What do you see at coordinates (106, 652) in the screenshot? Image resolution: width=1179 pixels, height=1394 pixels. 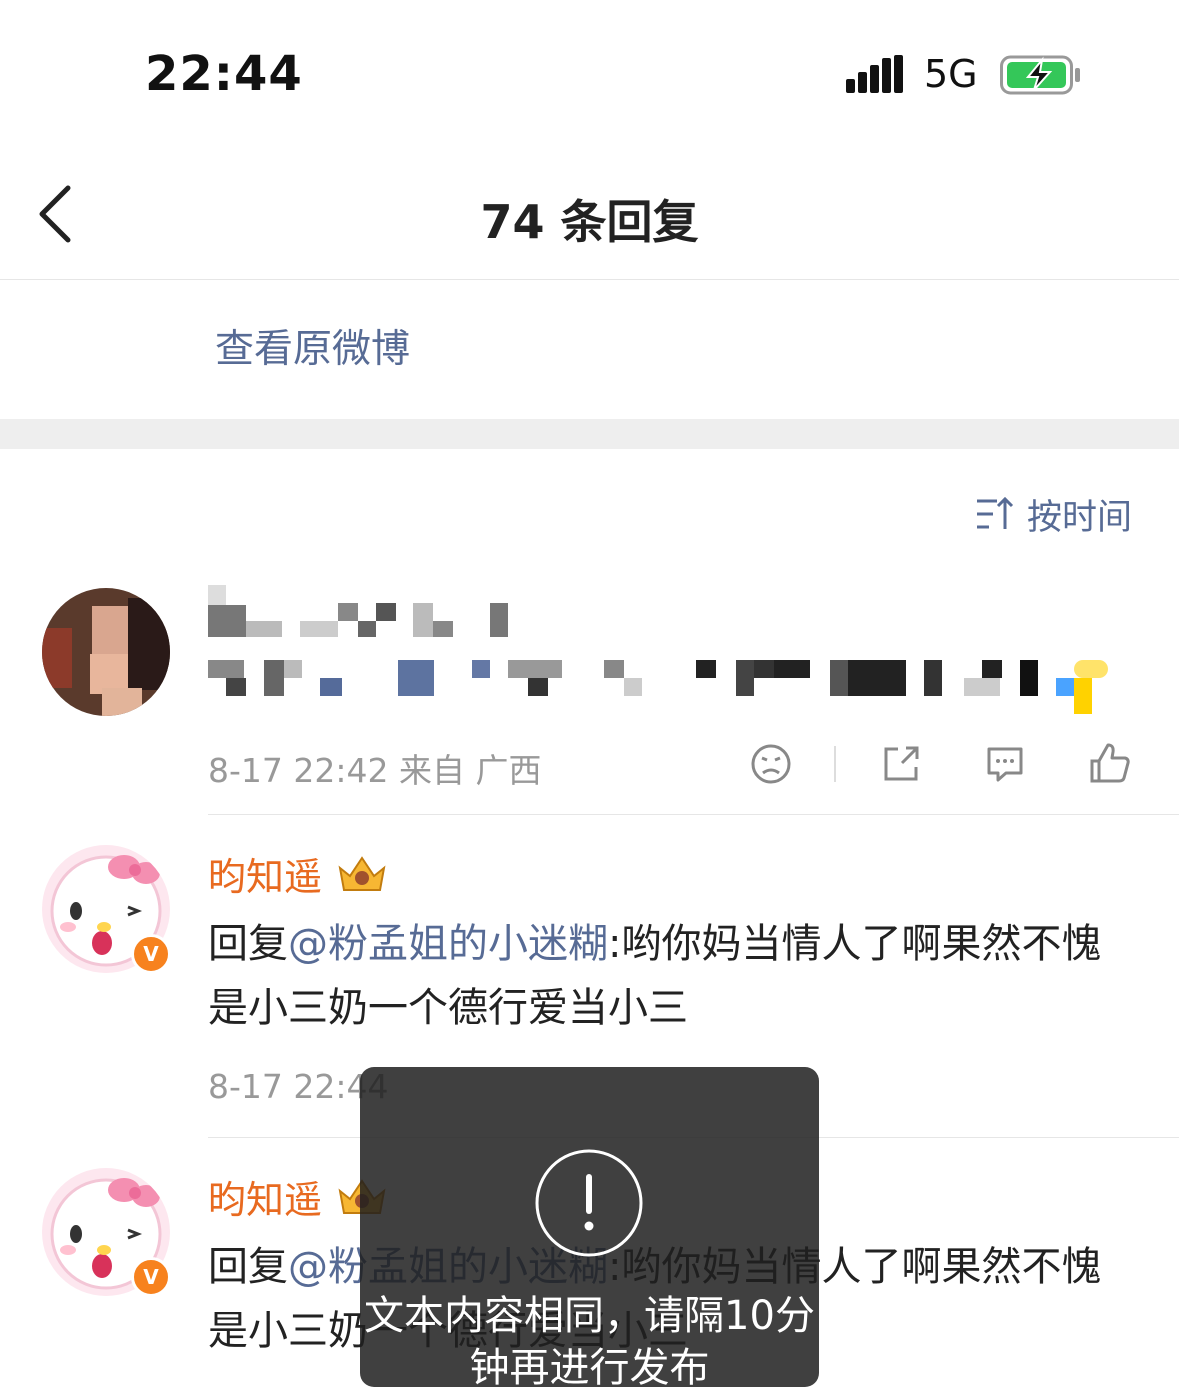 I see `avatar-pixelated` at bounding box center [106, 652].